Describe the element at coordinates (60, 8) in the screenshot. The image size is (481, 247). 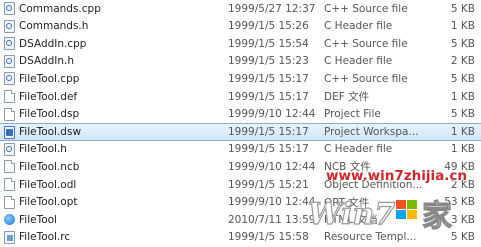
I see `file-name: Commands.cpp` at that location.